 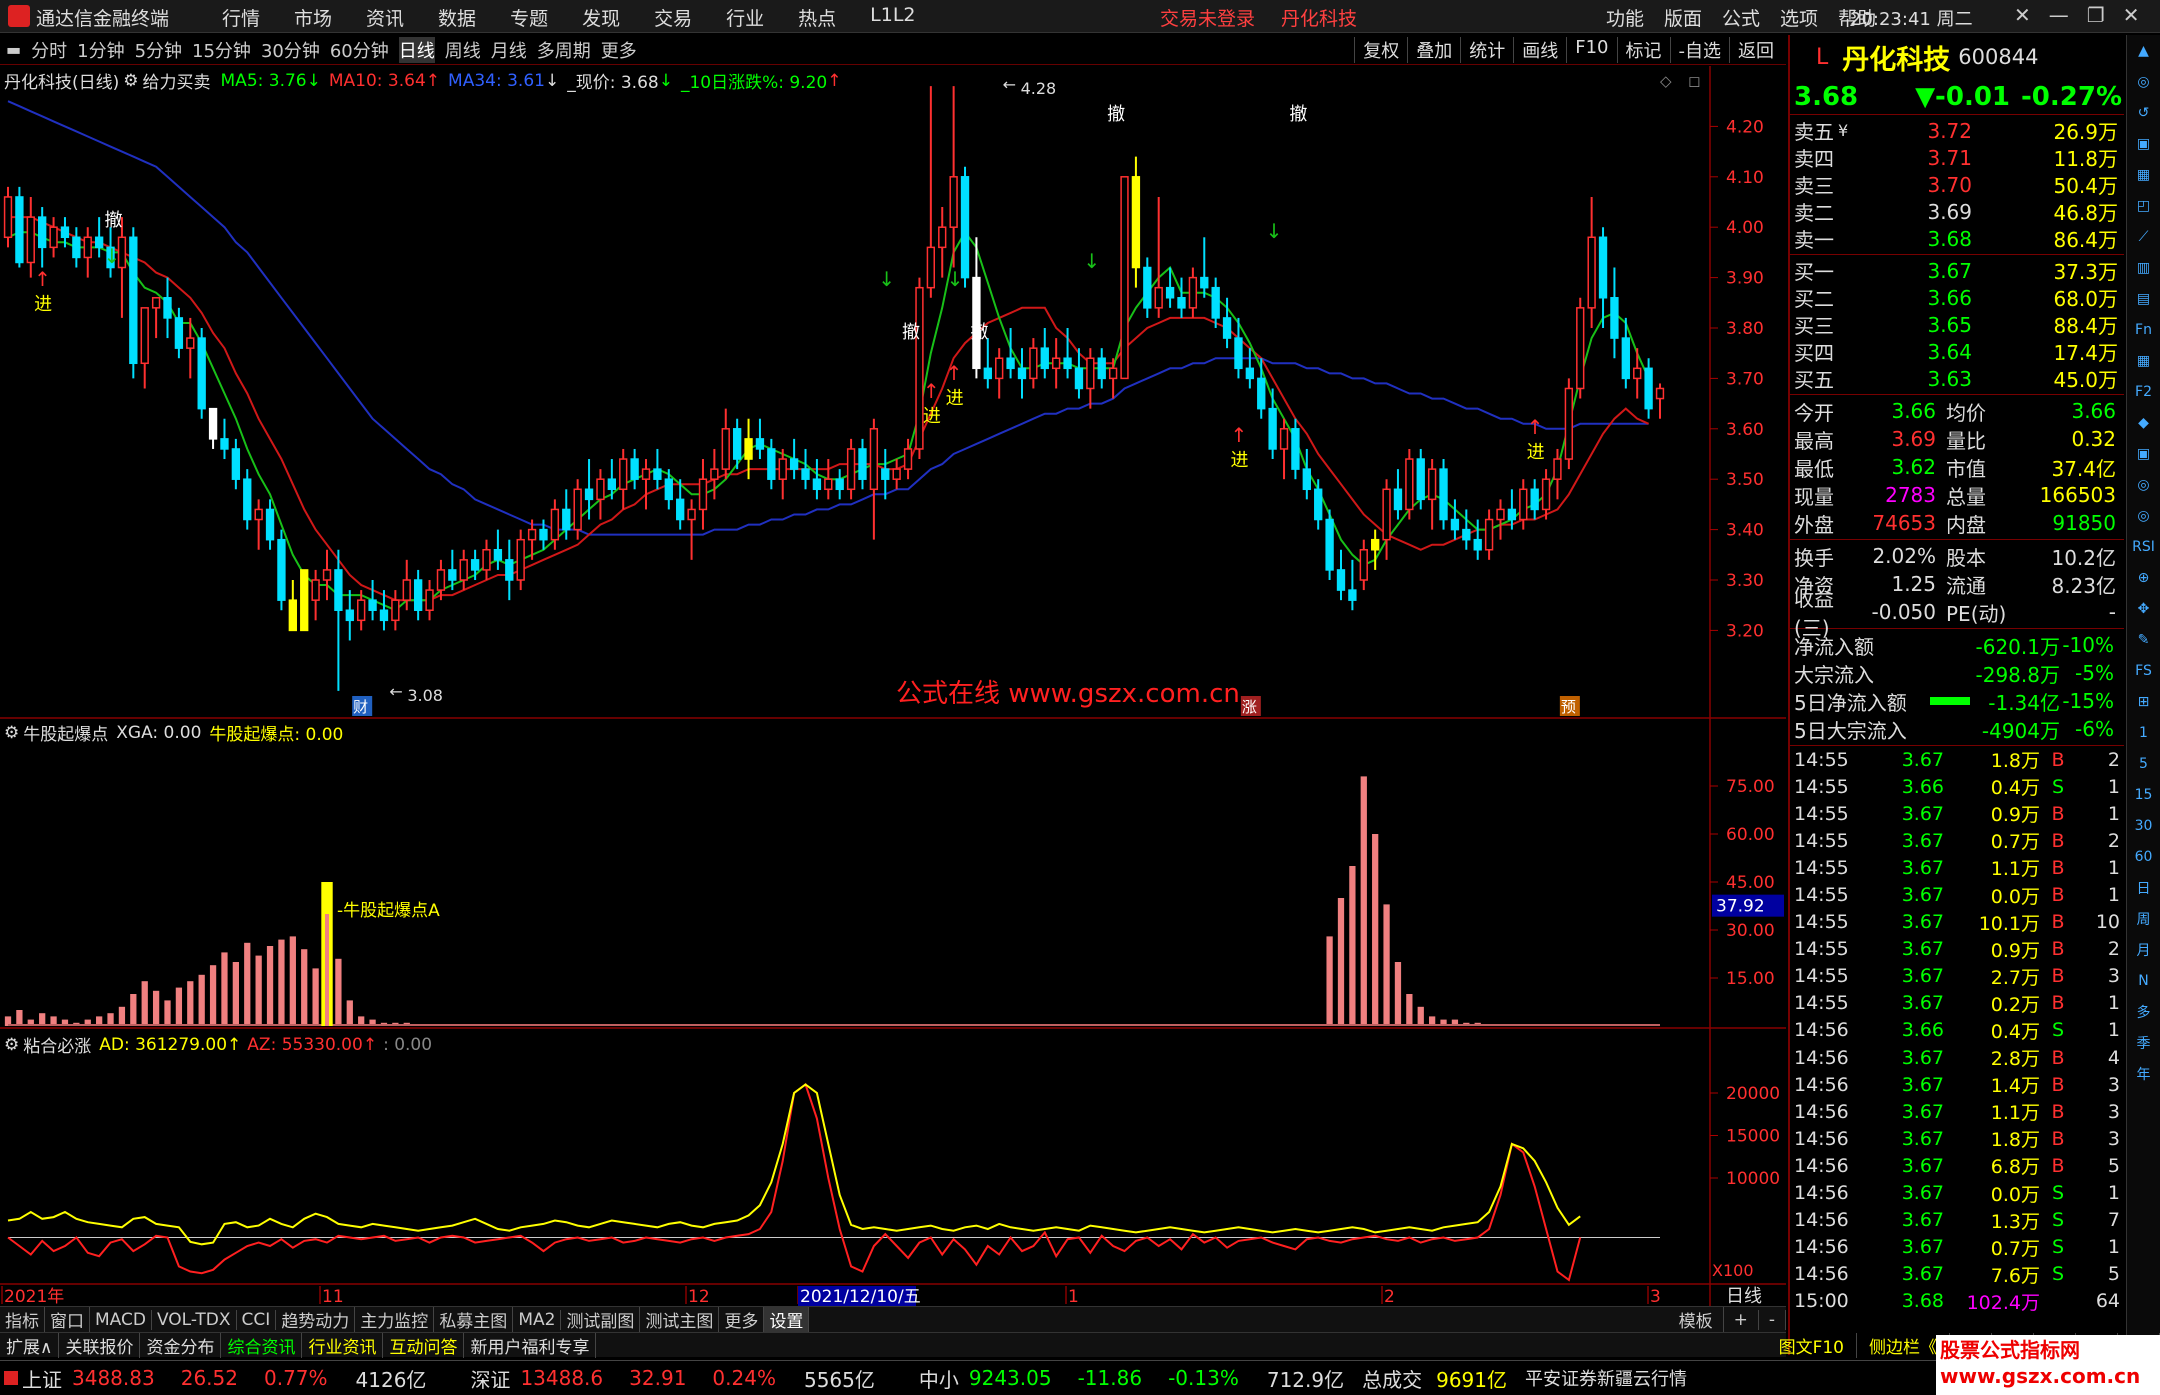 What do you see at coordinates (100, 1345) in the screenshot?
I see `extension-tab: 关联报价` at bounding box center [100, 1345].